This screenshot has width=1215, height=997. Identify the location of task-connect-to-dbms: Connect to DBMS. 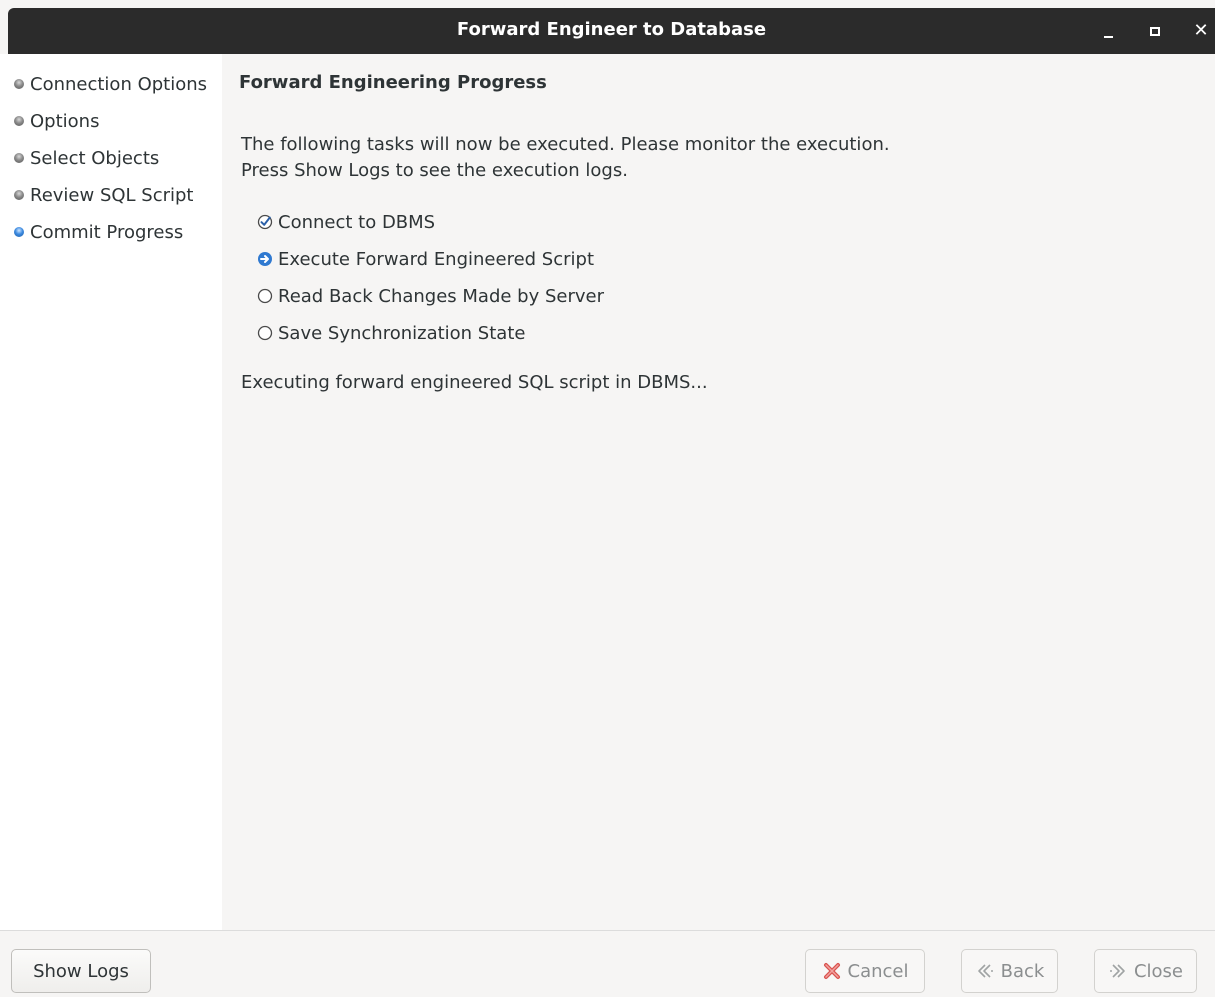
(346, 222).